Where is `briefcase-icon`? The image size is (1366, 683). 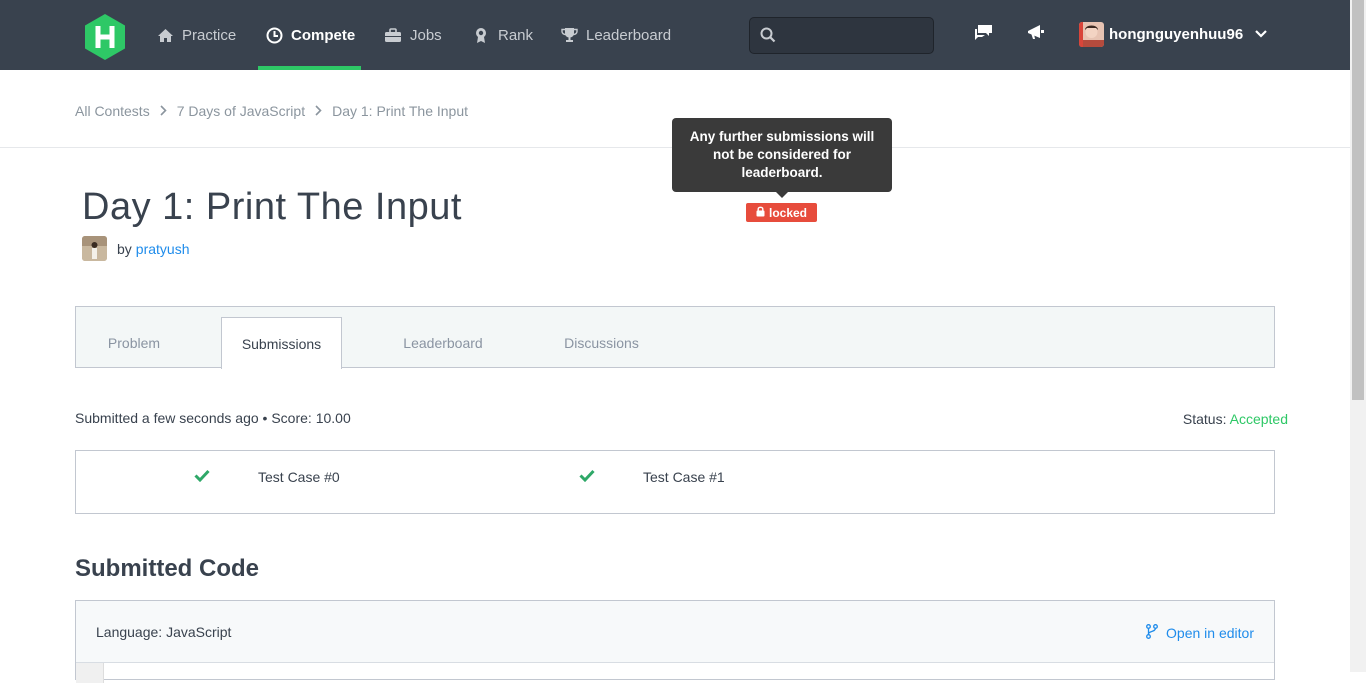
briefcase-icon is located at coordinates (393, 35).